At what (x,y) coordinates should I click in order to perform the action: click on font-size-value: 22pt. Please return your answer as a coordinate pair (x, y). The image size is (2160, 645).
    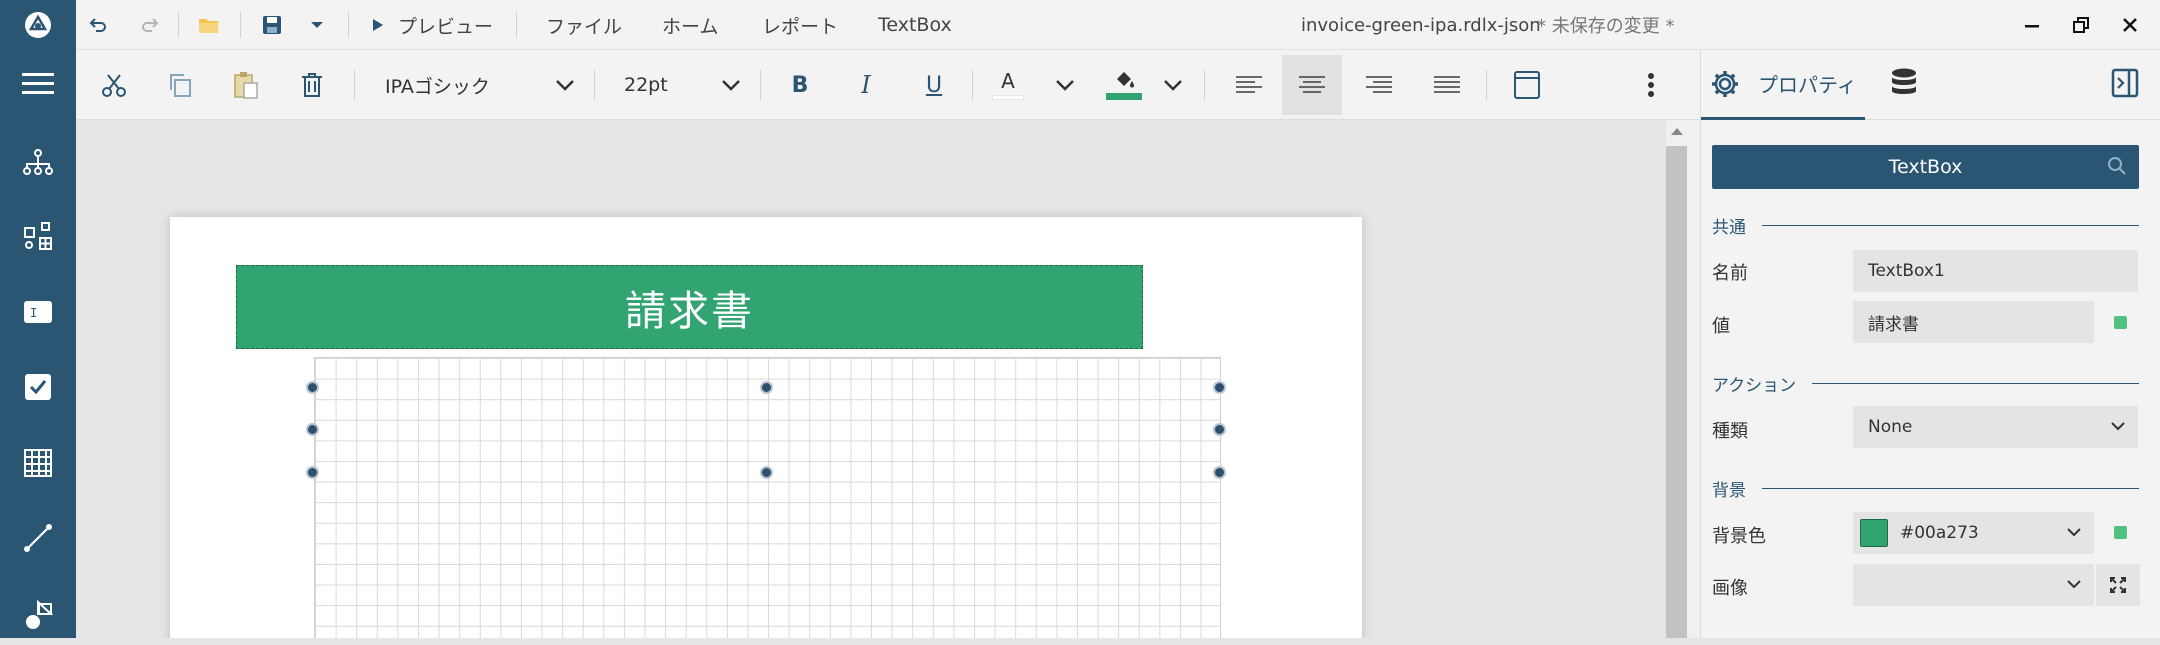
    Looking at the image, I should click on (646, 85).